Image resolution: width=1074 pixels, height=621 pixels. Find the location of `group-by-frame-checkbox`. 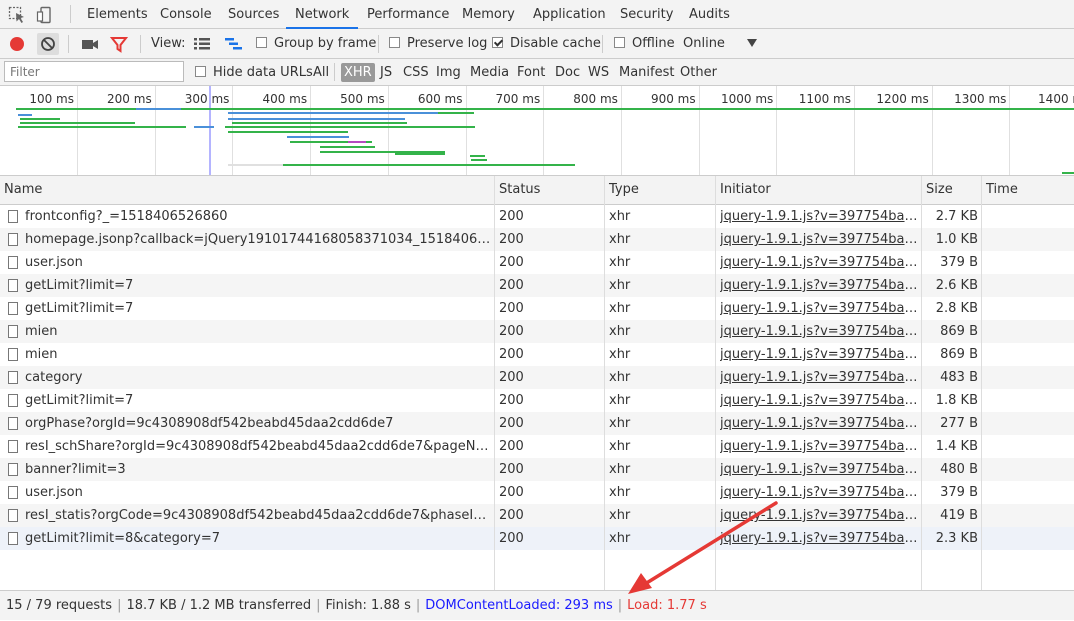

group-by-frame-checkbox is located at coordinates (261, 42).